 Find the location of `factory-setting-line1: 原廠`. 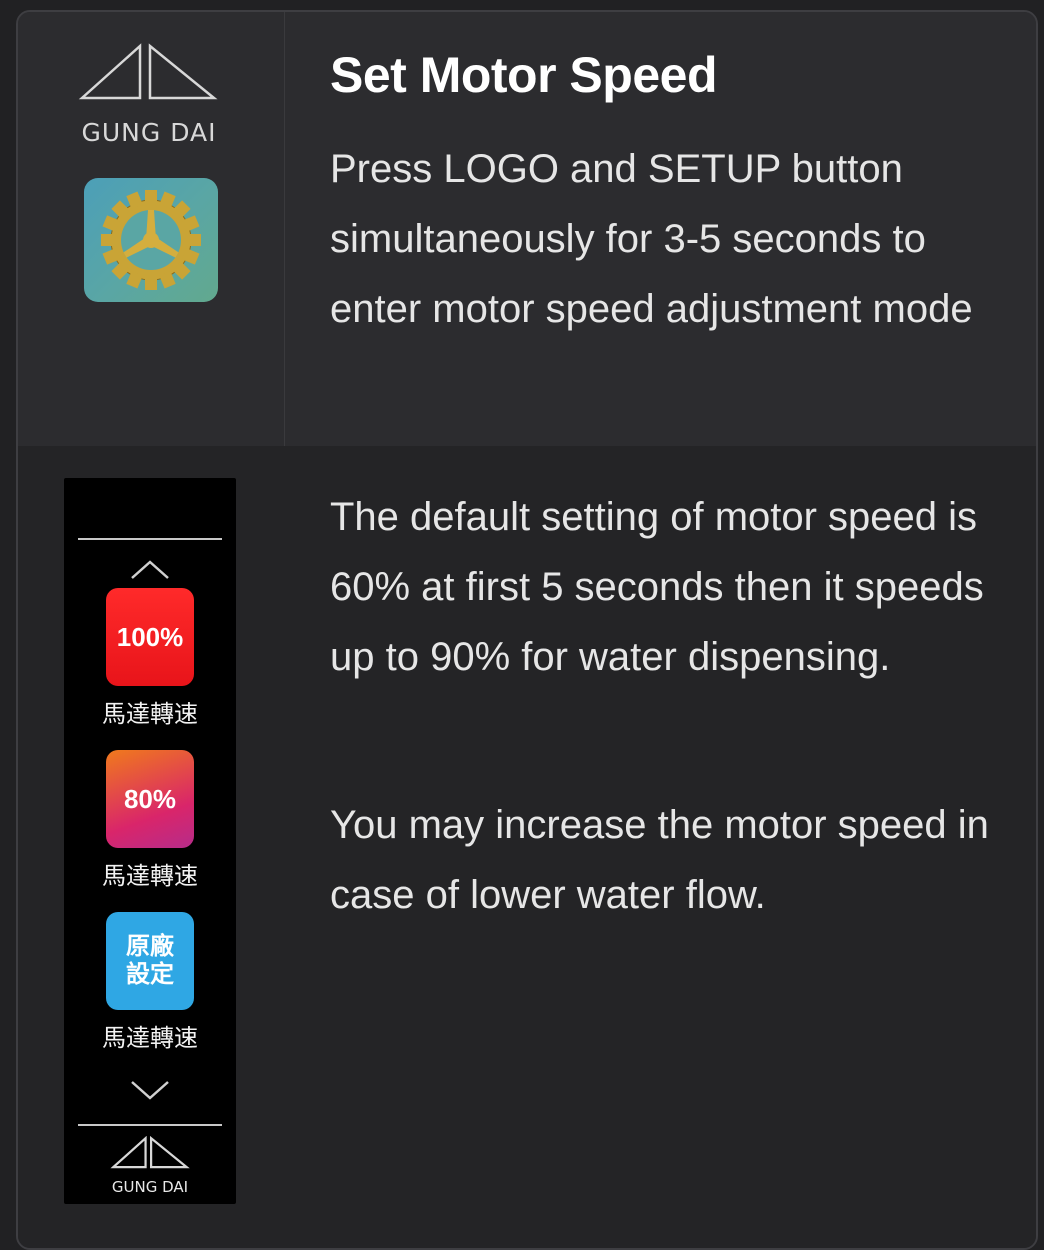

factory-setting-line1: 原廠 is located at coordinates (150, 946).